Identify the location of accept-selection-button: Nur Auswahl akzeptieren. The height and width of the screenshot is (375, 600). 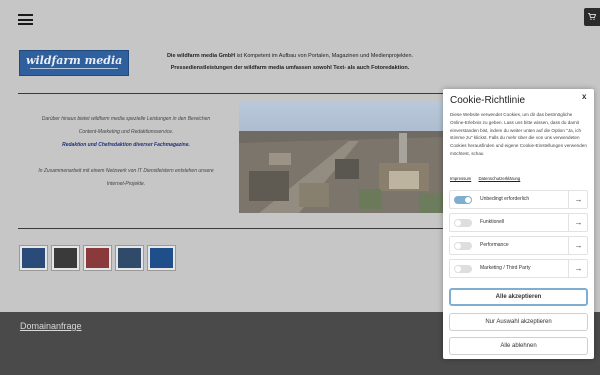
(518, 322).